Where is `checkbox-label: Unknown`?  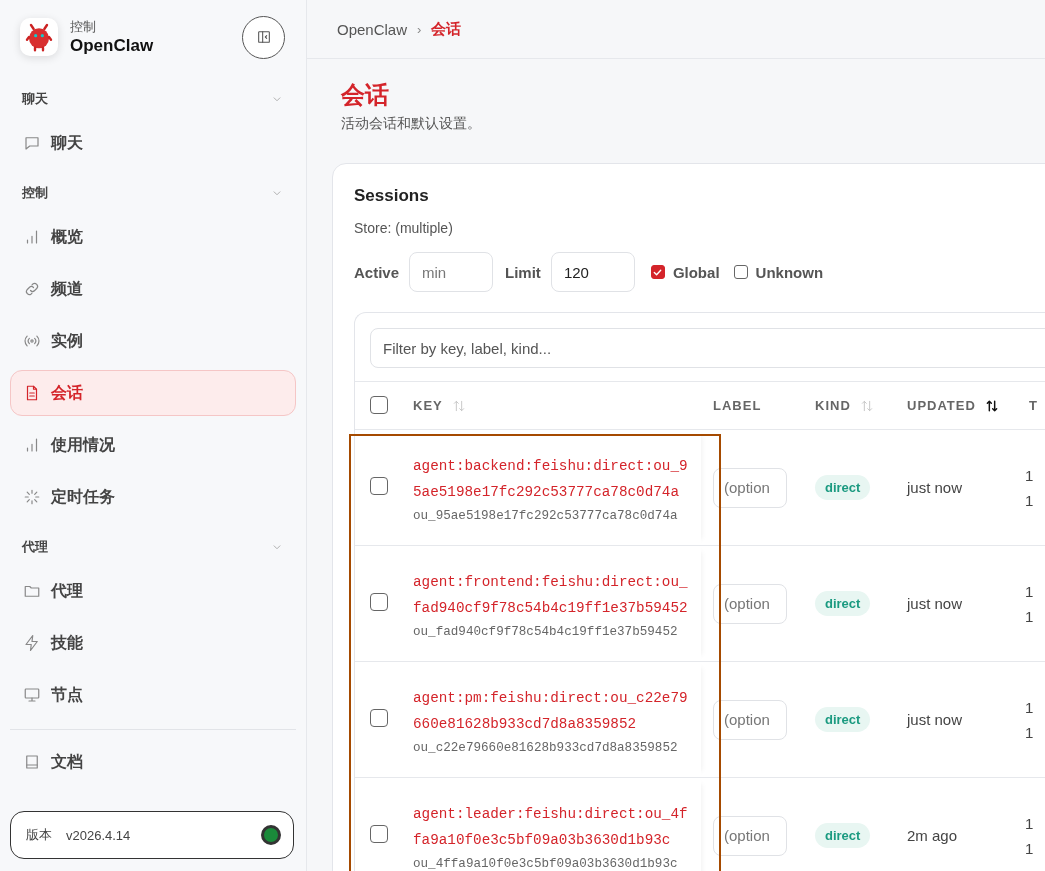 checkbox-label: Unknown is located at coordinates (789, 272).